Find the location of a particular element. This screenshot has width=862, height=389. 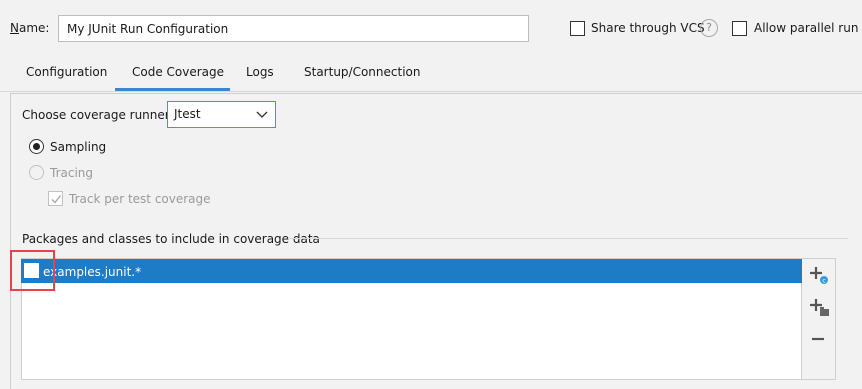

remove-icon is located at coordinates (818, 339).